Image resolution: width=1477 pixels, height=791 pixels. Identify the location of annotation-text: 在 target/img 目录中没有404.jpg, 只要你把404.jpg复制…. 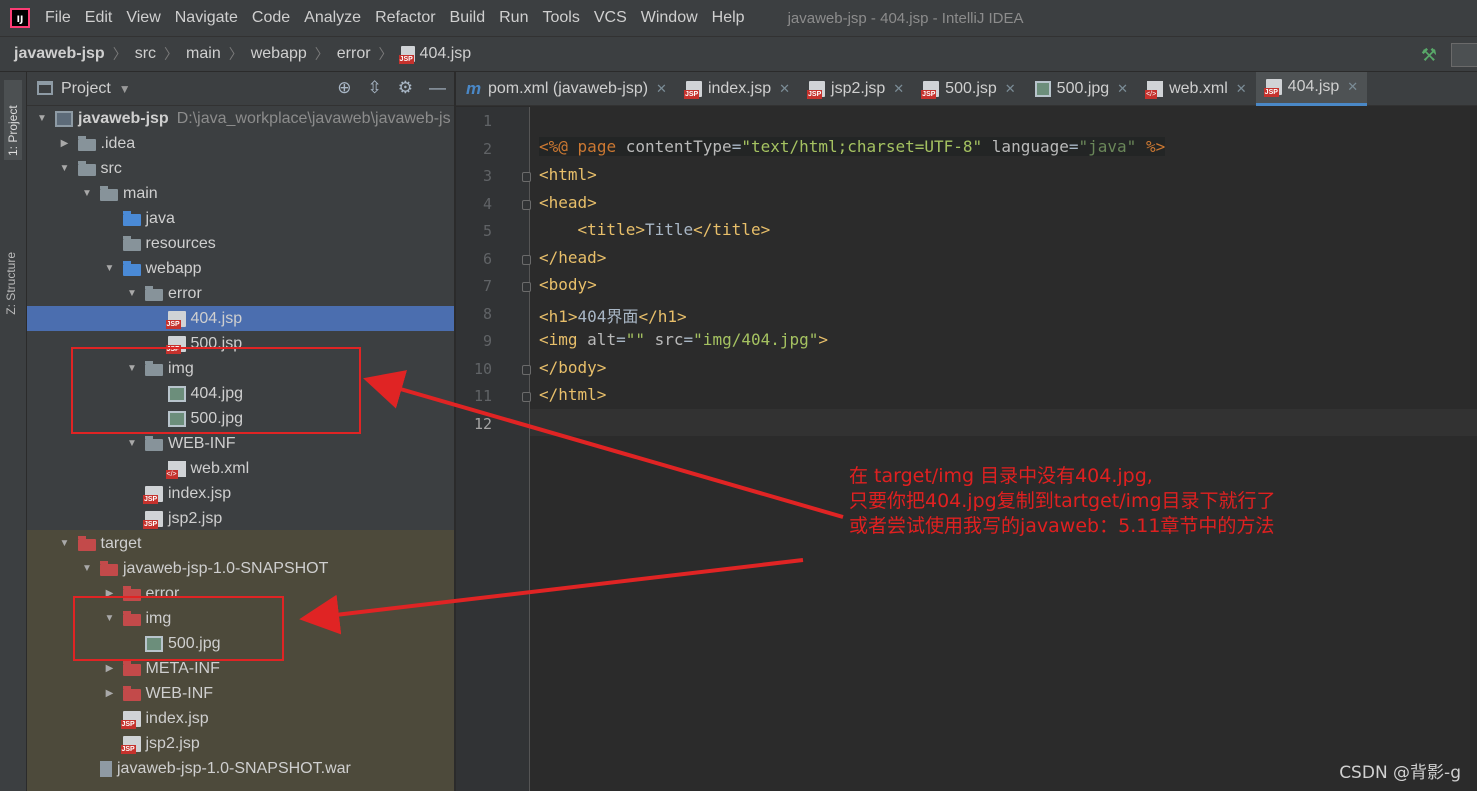
(1062, 501).